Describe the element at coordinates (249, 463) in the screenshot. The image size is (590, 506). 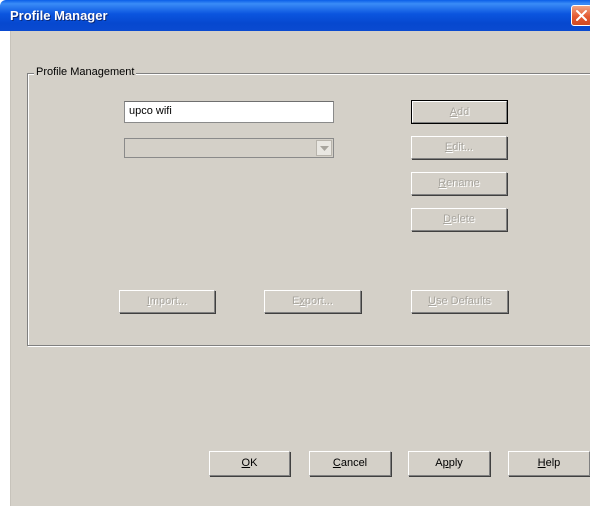
I see `ok-button: OK` at that location.